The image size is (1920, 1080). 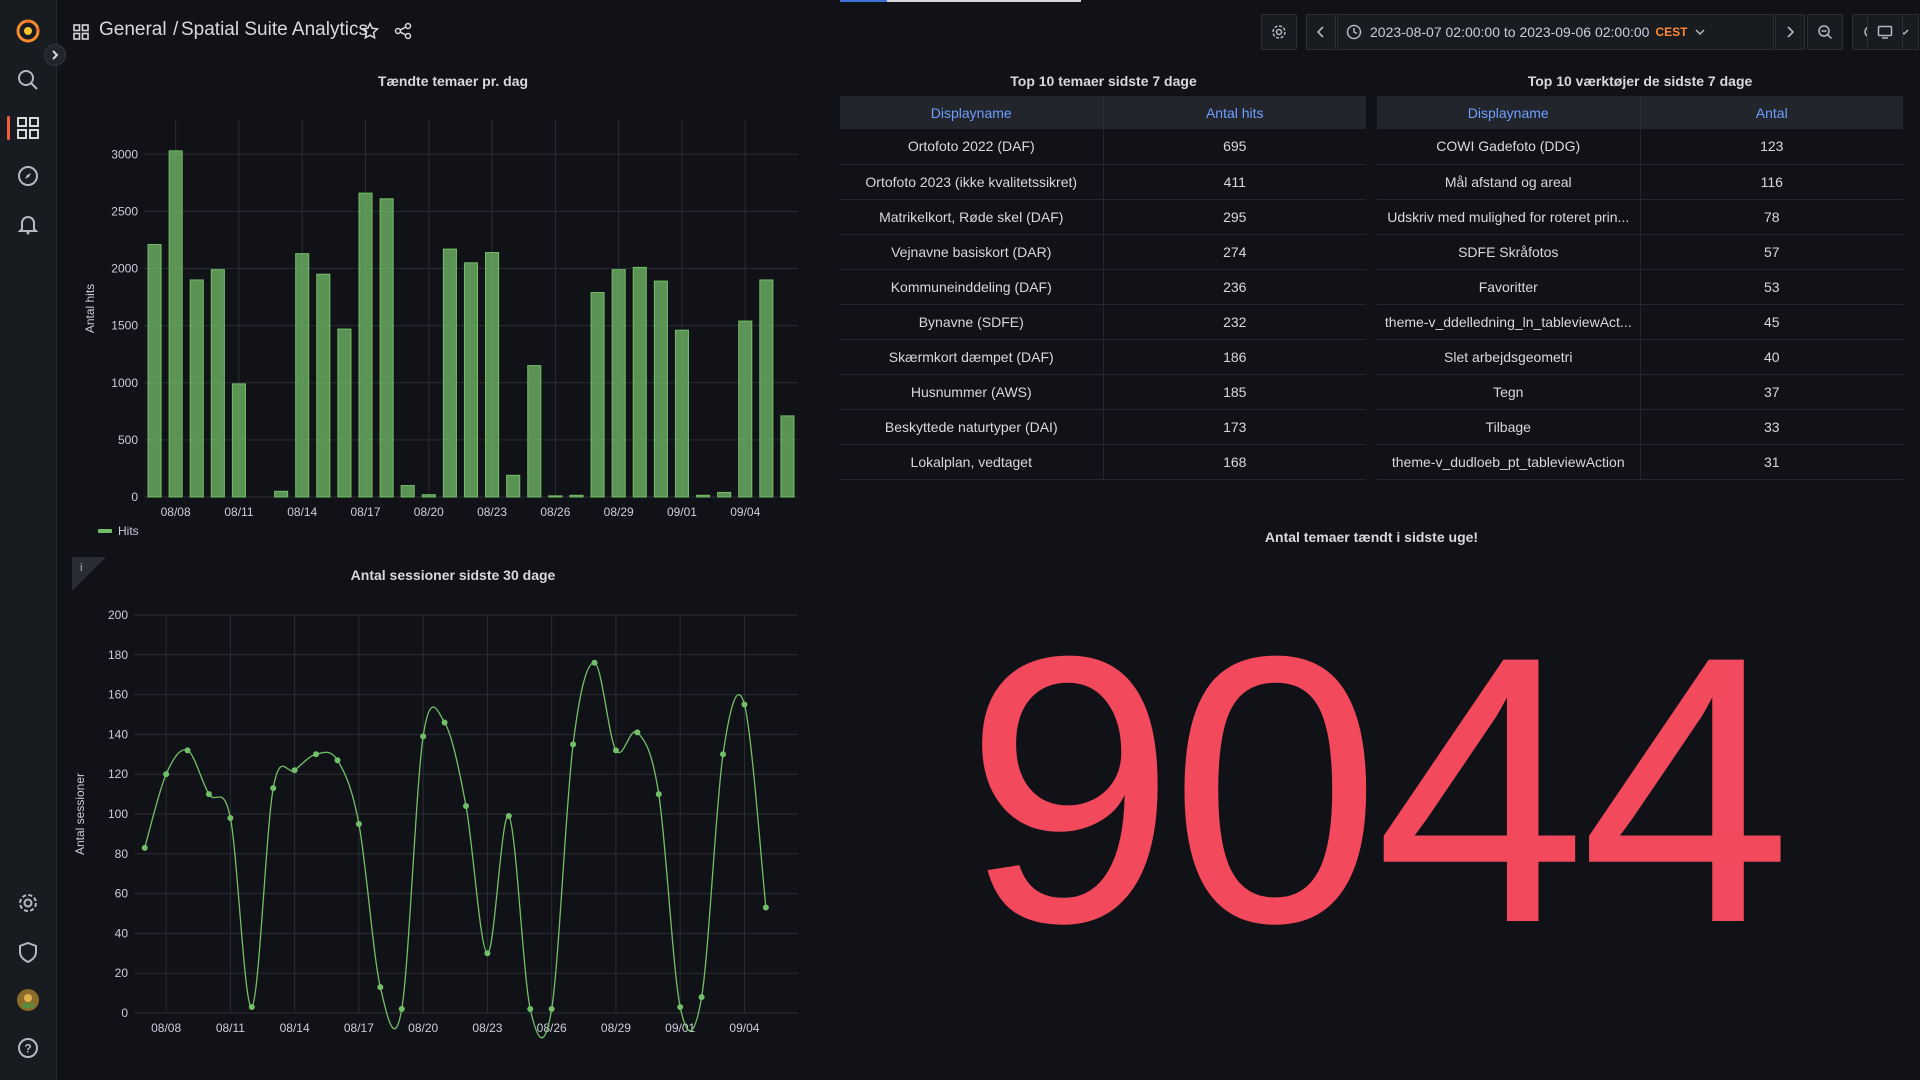 What do you see at coordinates (1509, 252) in the screenshot?
I see `cell-displayname: SDFE Skråfotos` at bounding box center [1509, 252].